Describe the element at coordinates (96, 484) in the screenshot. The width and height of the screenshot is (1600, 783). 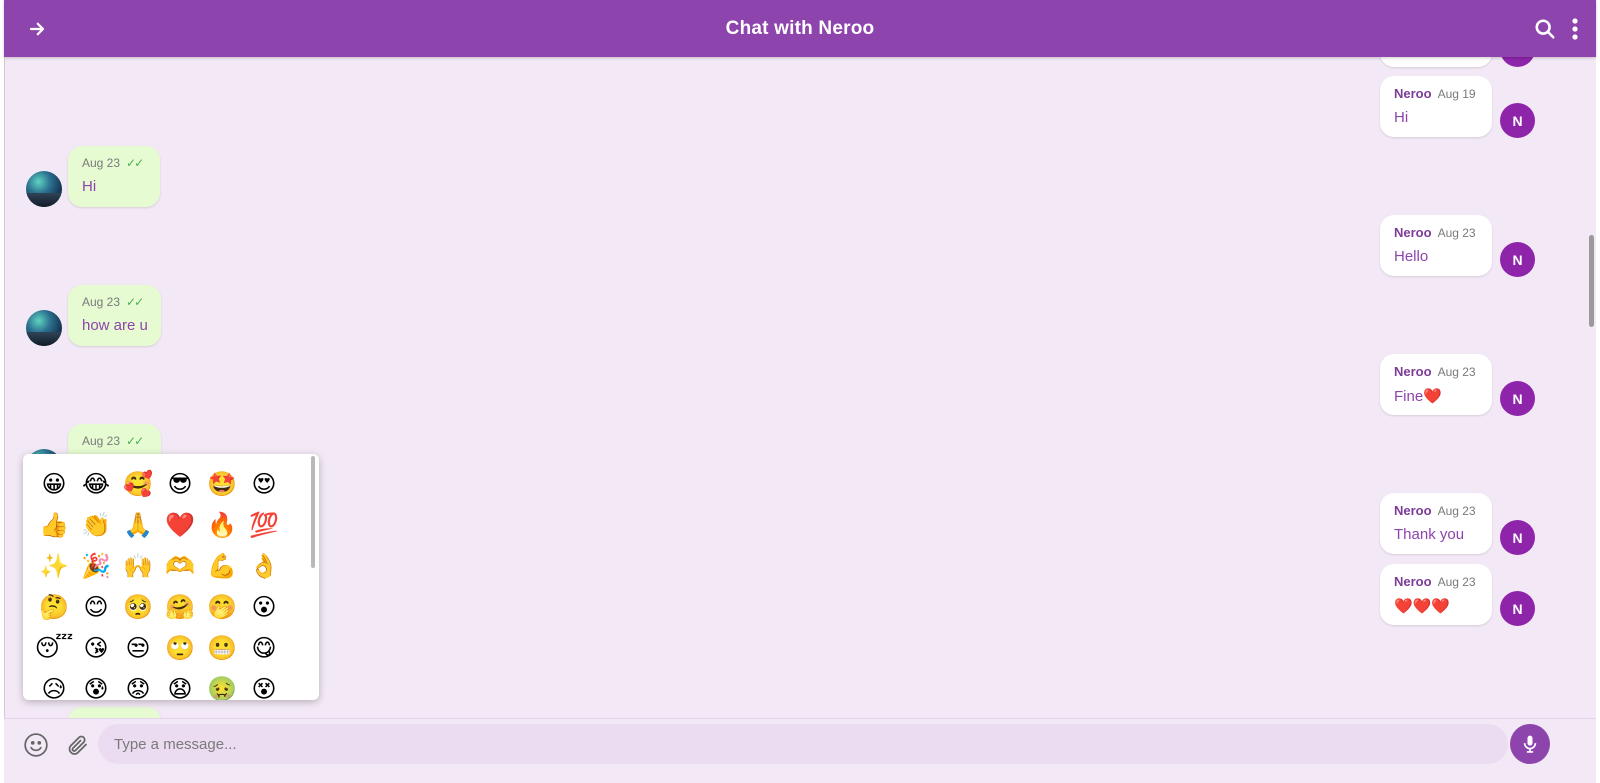
I see `emoji-option: 😂` at that location.